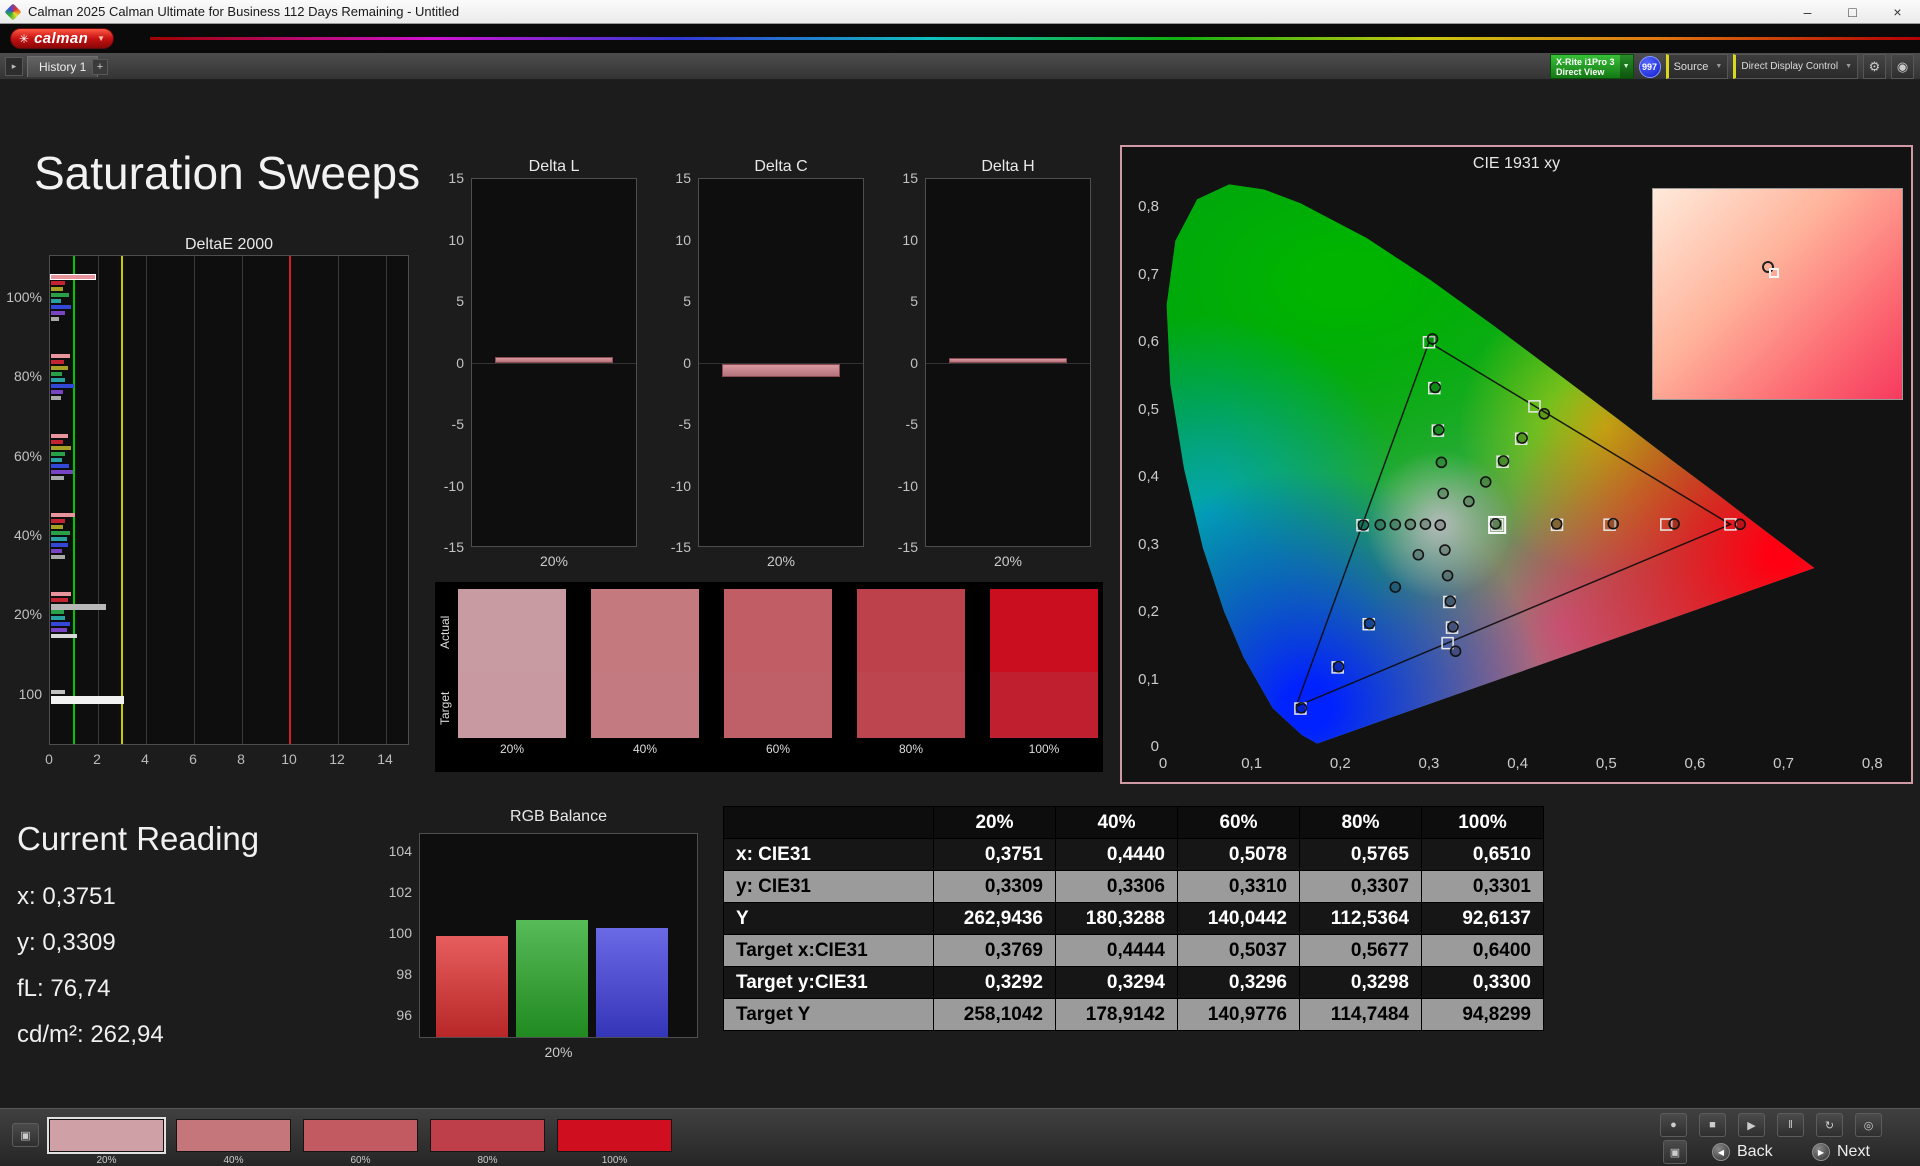  I want to click on sample-swatch, so click(778, 663).